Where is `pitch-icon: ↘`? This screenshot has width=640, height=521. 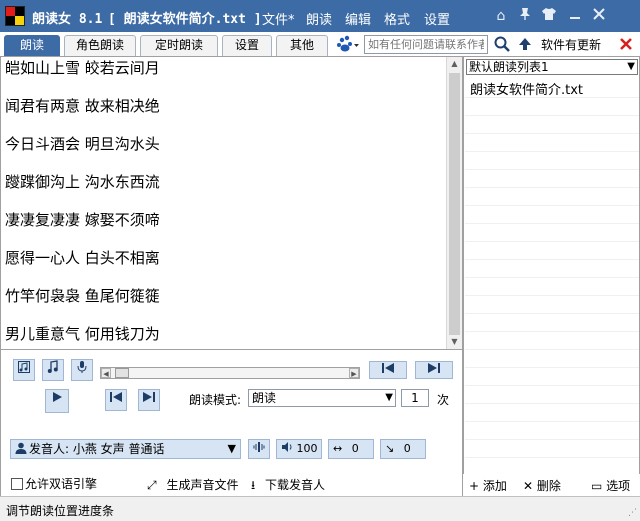
pitch-icon: ↘ is located at coordinates (390, 448).